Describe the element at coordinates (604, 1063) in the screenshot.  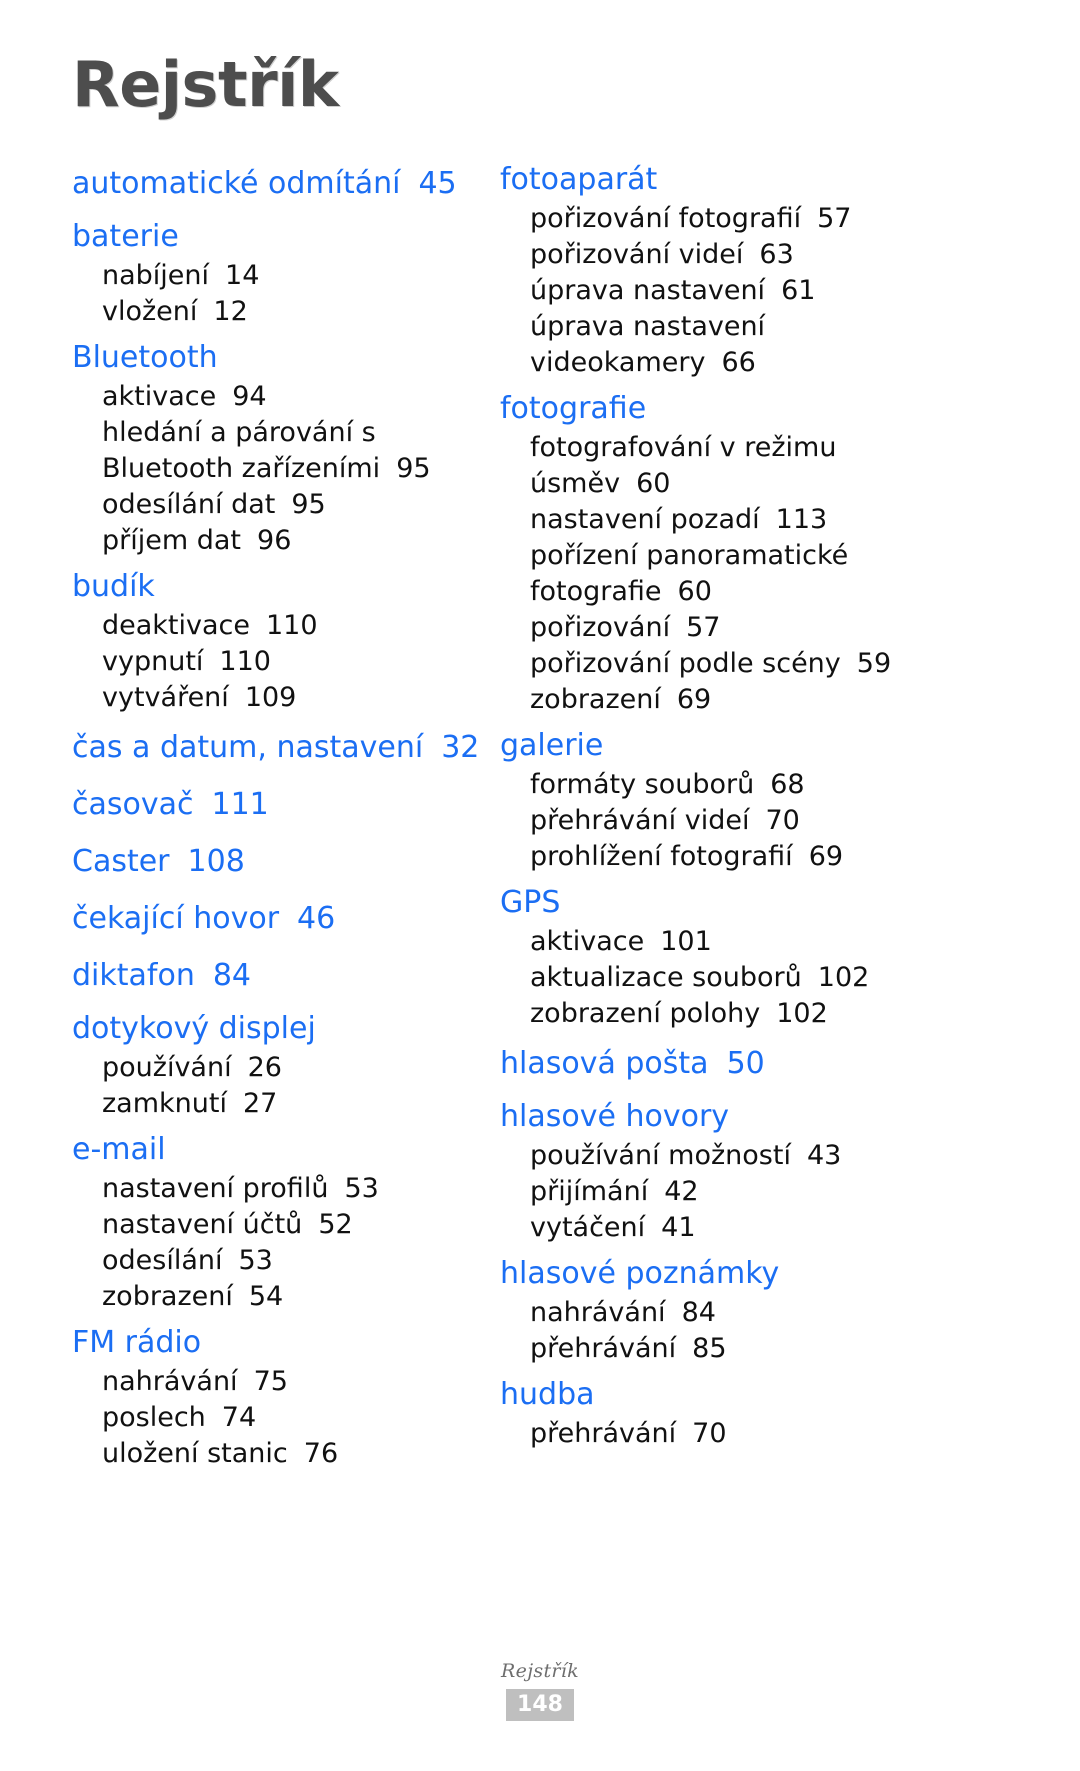
I see `index-heading-label: hlasová pošta` at that location.